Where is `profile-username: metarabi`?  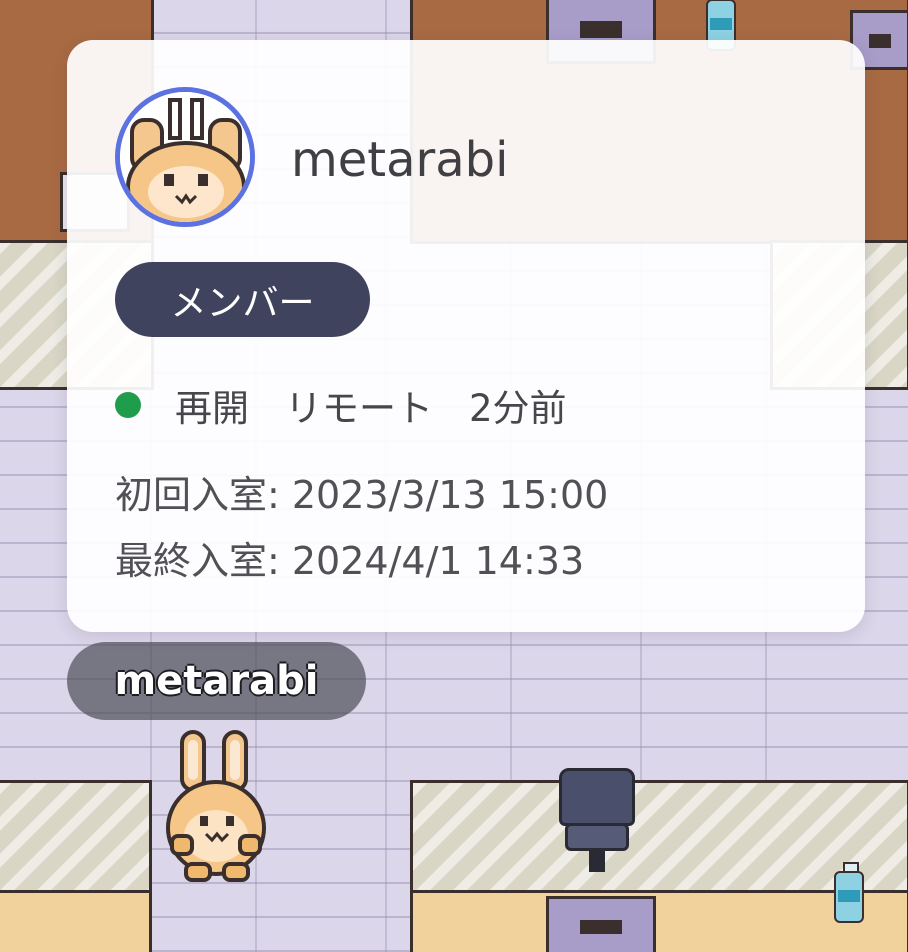
profile-username: metarabi is located at coordinates (400, 160).